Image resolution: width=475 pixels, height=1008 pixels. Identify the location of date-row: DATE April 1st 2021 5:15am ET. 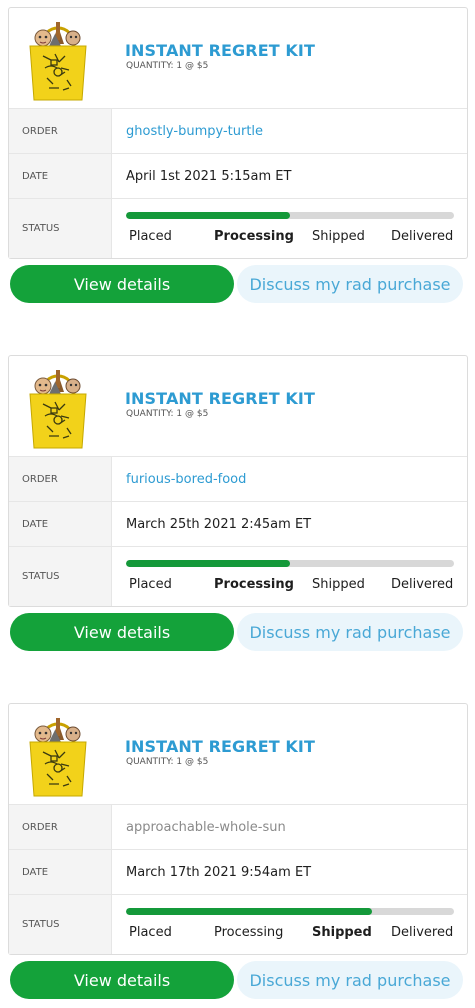
(238, 176).